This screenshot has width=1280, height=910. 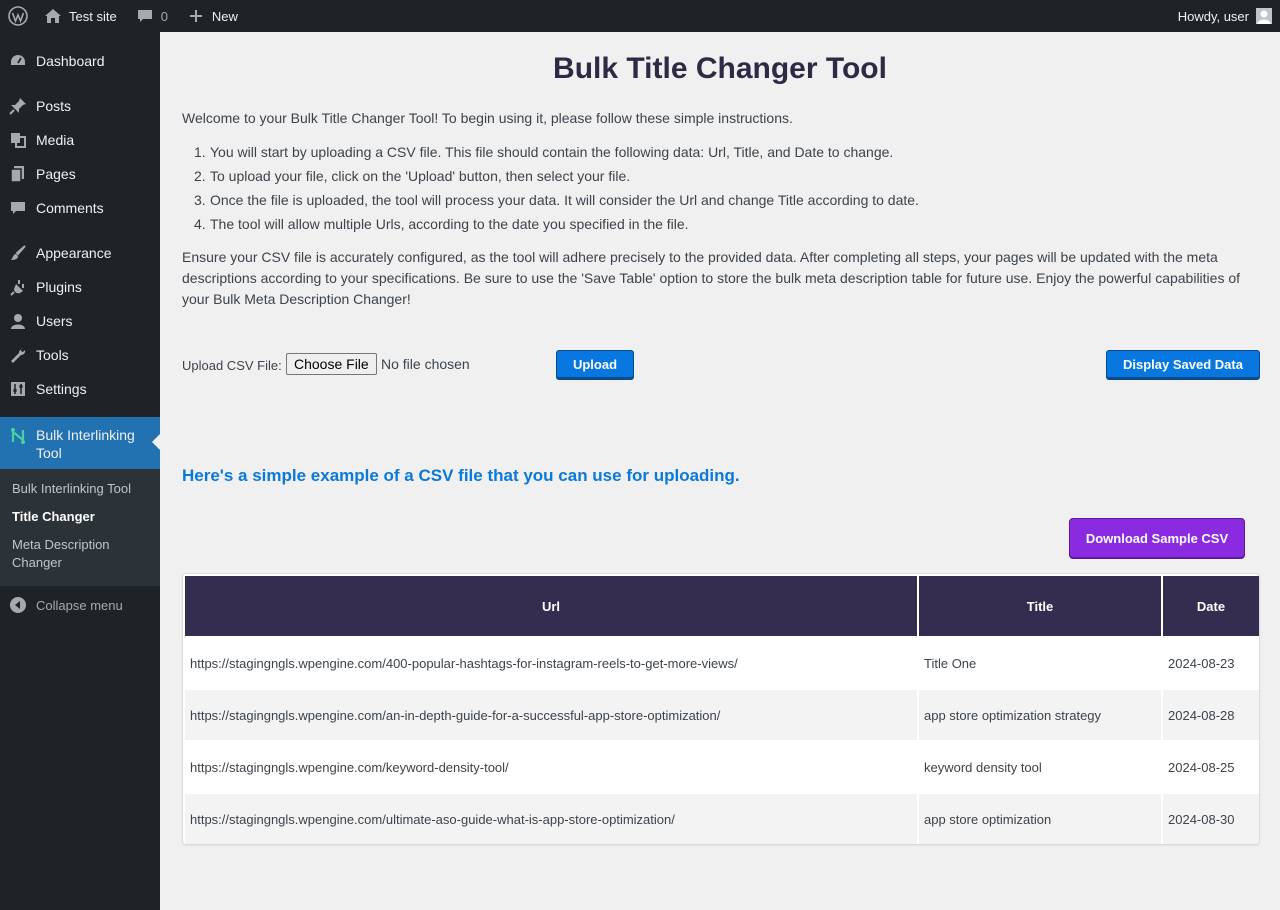 I want to click on collapse-label: Collapse menu, so click(x=79, y=605).